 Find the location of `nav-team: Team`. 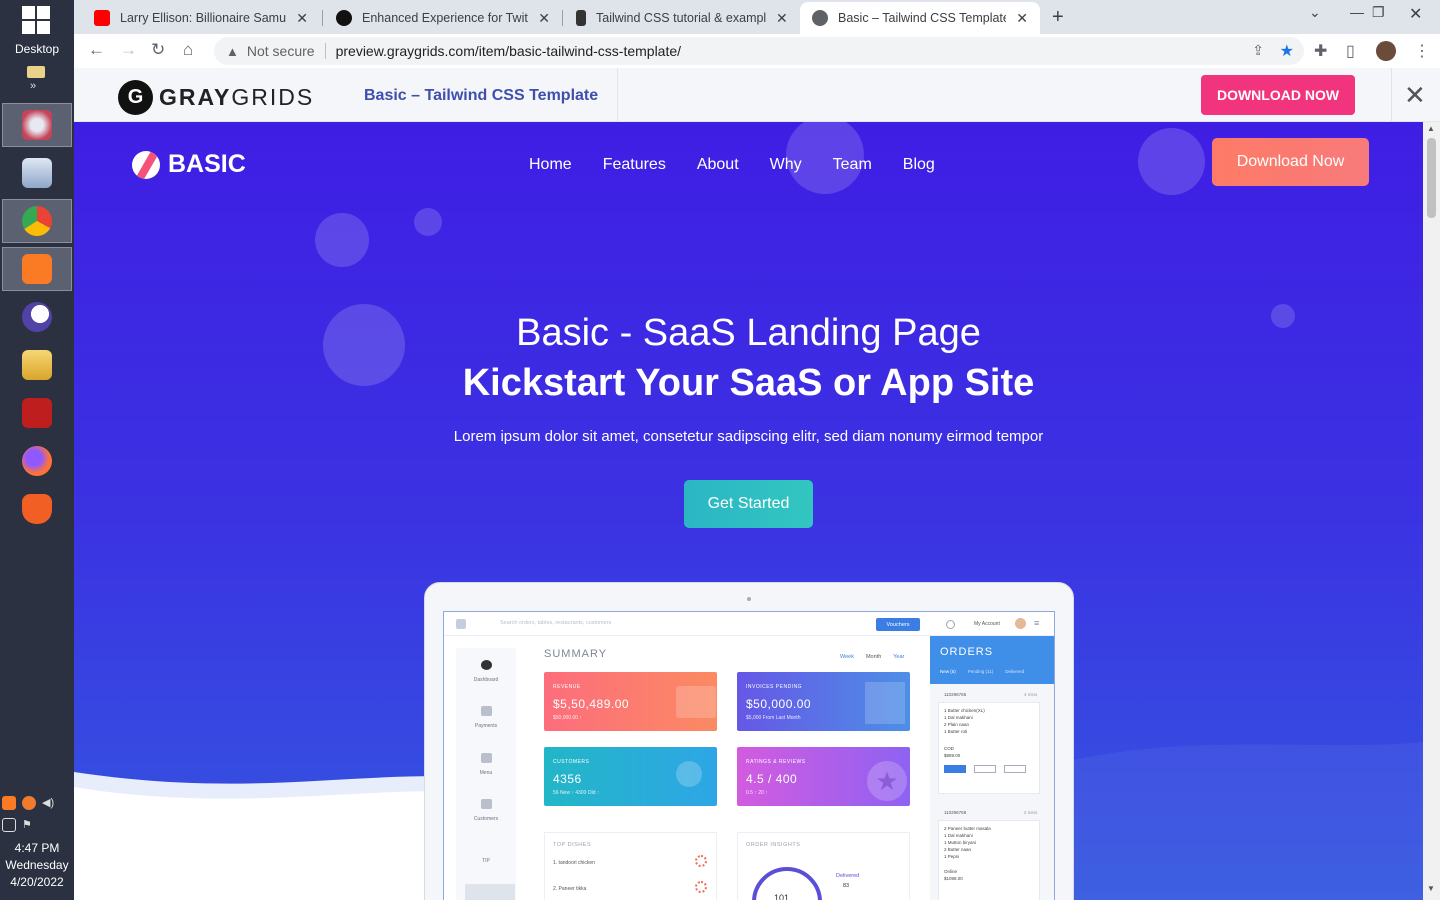

nav-team: Team is located at coordinates (852, 165).